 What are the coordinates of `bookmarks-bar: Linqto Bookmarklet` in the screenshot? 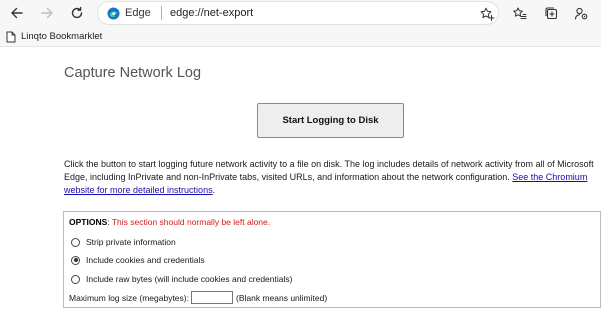 It's located at (300, 36).